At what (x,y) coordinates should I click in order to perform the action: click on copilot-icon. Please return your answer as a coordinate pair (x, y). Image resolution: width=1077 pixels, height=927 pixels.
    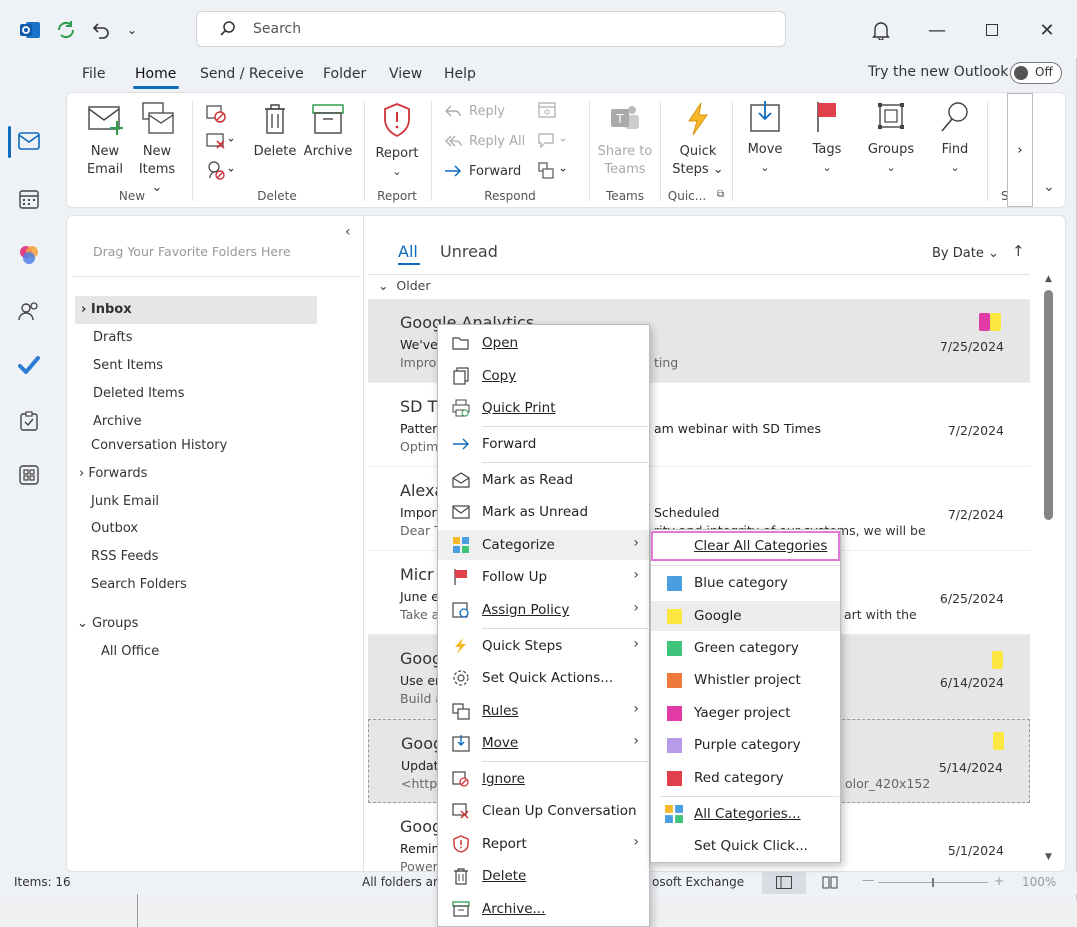
    Looking at the image, I should click on (29, 255).